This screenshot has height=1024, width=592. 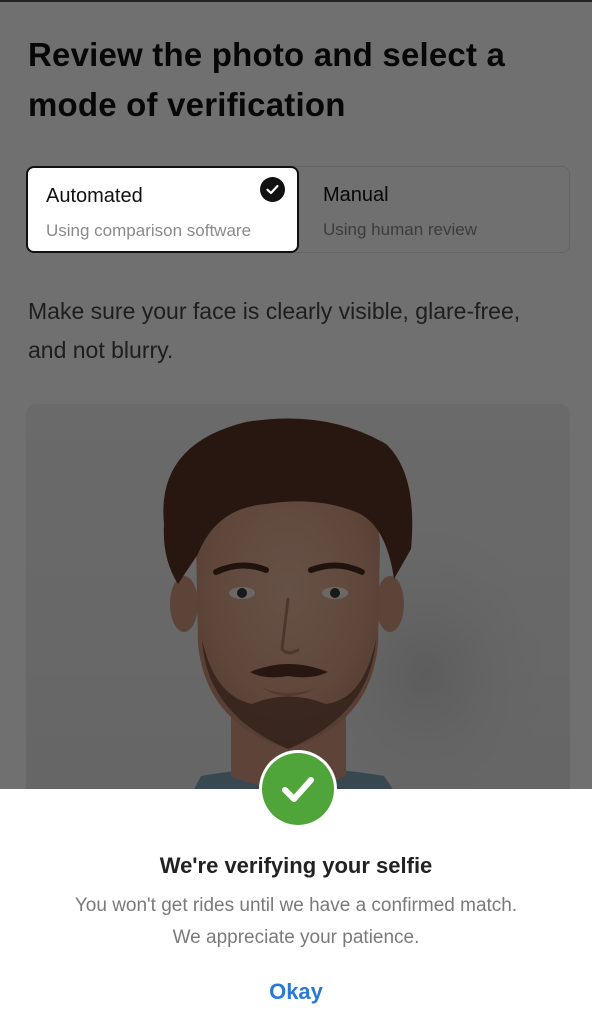 I want to click on dialog-title: We're verifying your selfie, so click(x=296, y=865).